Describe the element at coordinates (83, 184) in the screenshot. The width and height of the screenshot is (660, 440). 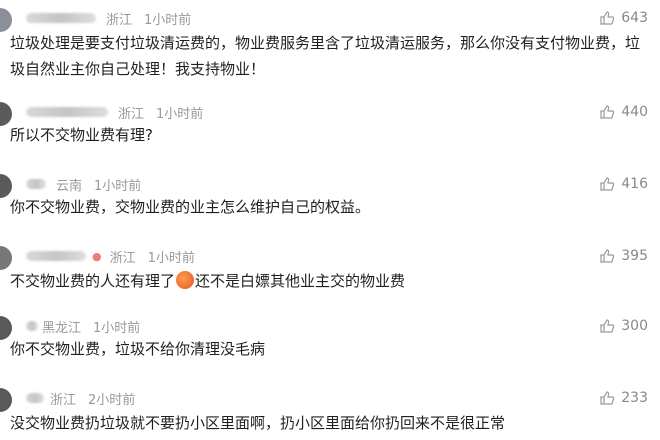
I see `comment-meta: 云南 1小时前` at that location.